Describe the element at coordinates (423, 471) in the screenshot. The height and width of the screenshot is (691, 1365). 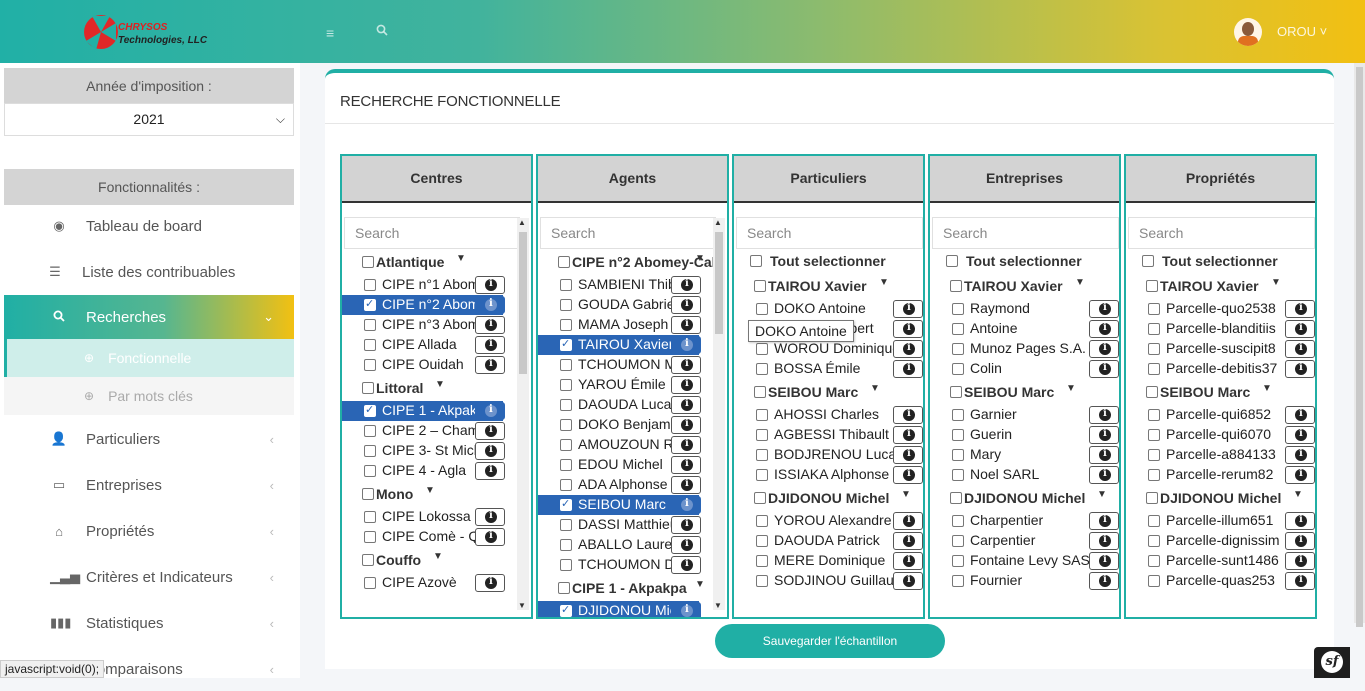
I see `list-item: CIPE 4 - Agla` at that location.